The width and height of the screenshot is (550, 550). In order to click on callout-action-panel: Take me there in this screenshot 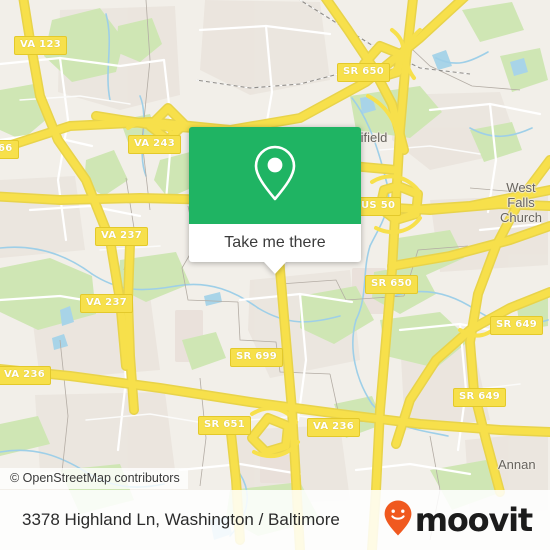, I will do `click(275, 243)`.